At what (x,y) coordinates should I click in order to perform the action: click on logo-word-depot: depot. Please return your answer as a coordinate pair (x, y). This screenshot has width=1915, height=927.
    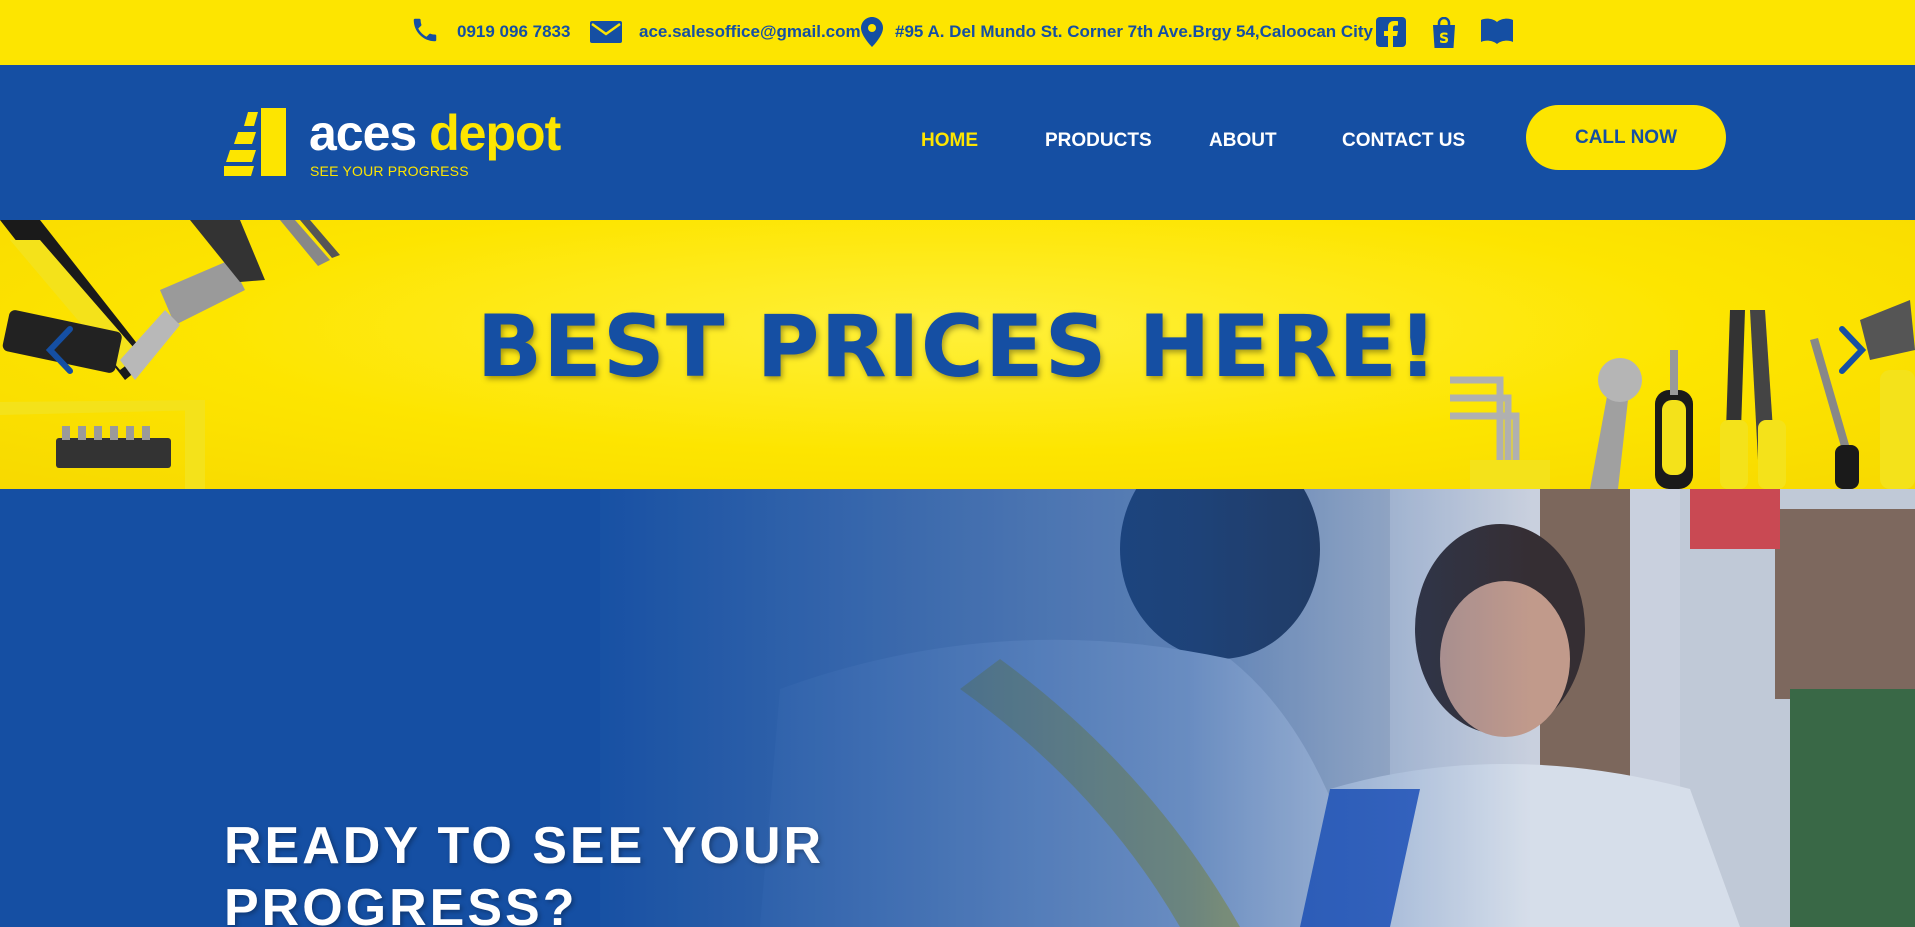
    Looking at the image, I should click on (495, 133).